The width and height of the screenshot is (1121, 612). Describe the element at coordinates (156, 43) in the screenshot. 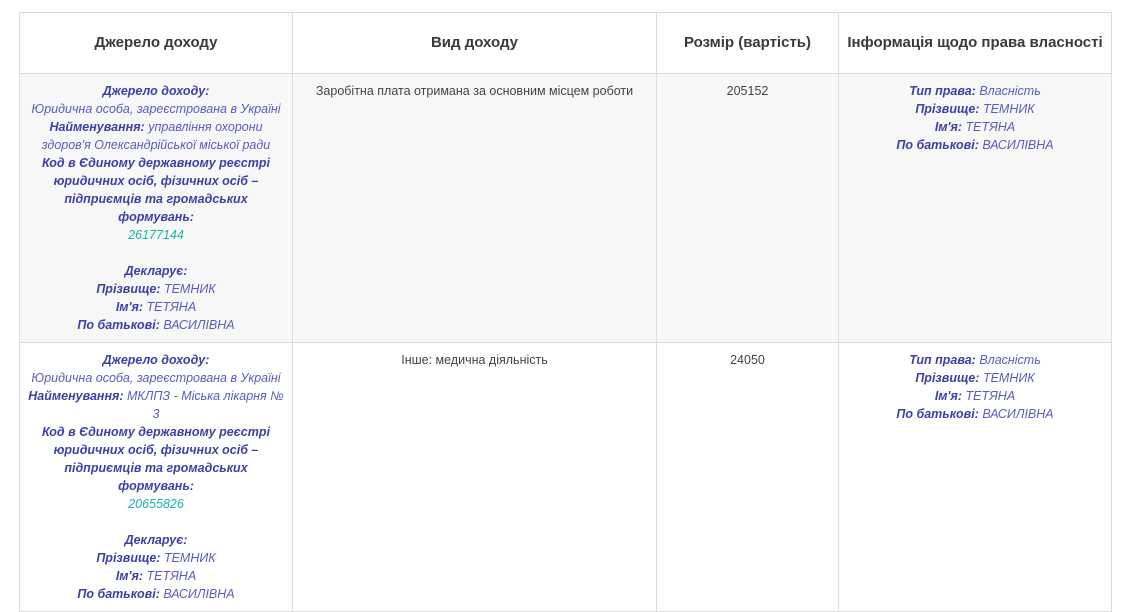

I see `column-header-source: Джерело доходу` at that location.